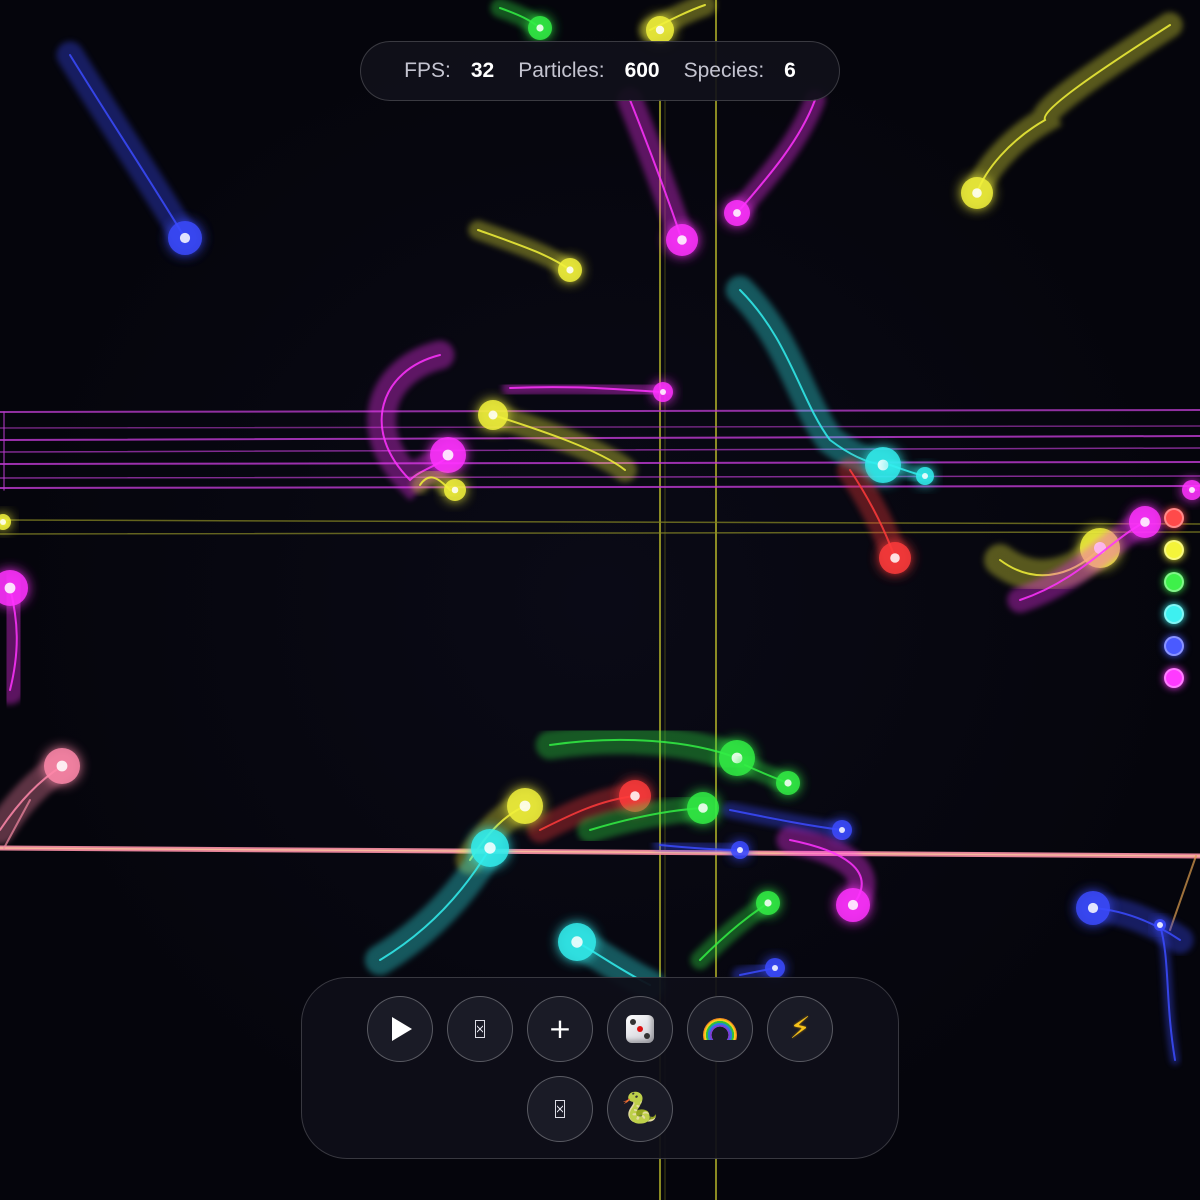 The width and height of the screenshot is (1200, 1200). I want to click on species-dot-red, so click(1174, 518).